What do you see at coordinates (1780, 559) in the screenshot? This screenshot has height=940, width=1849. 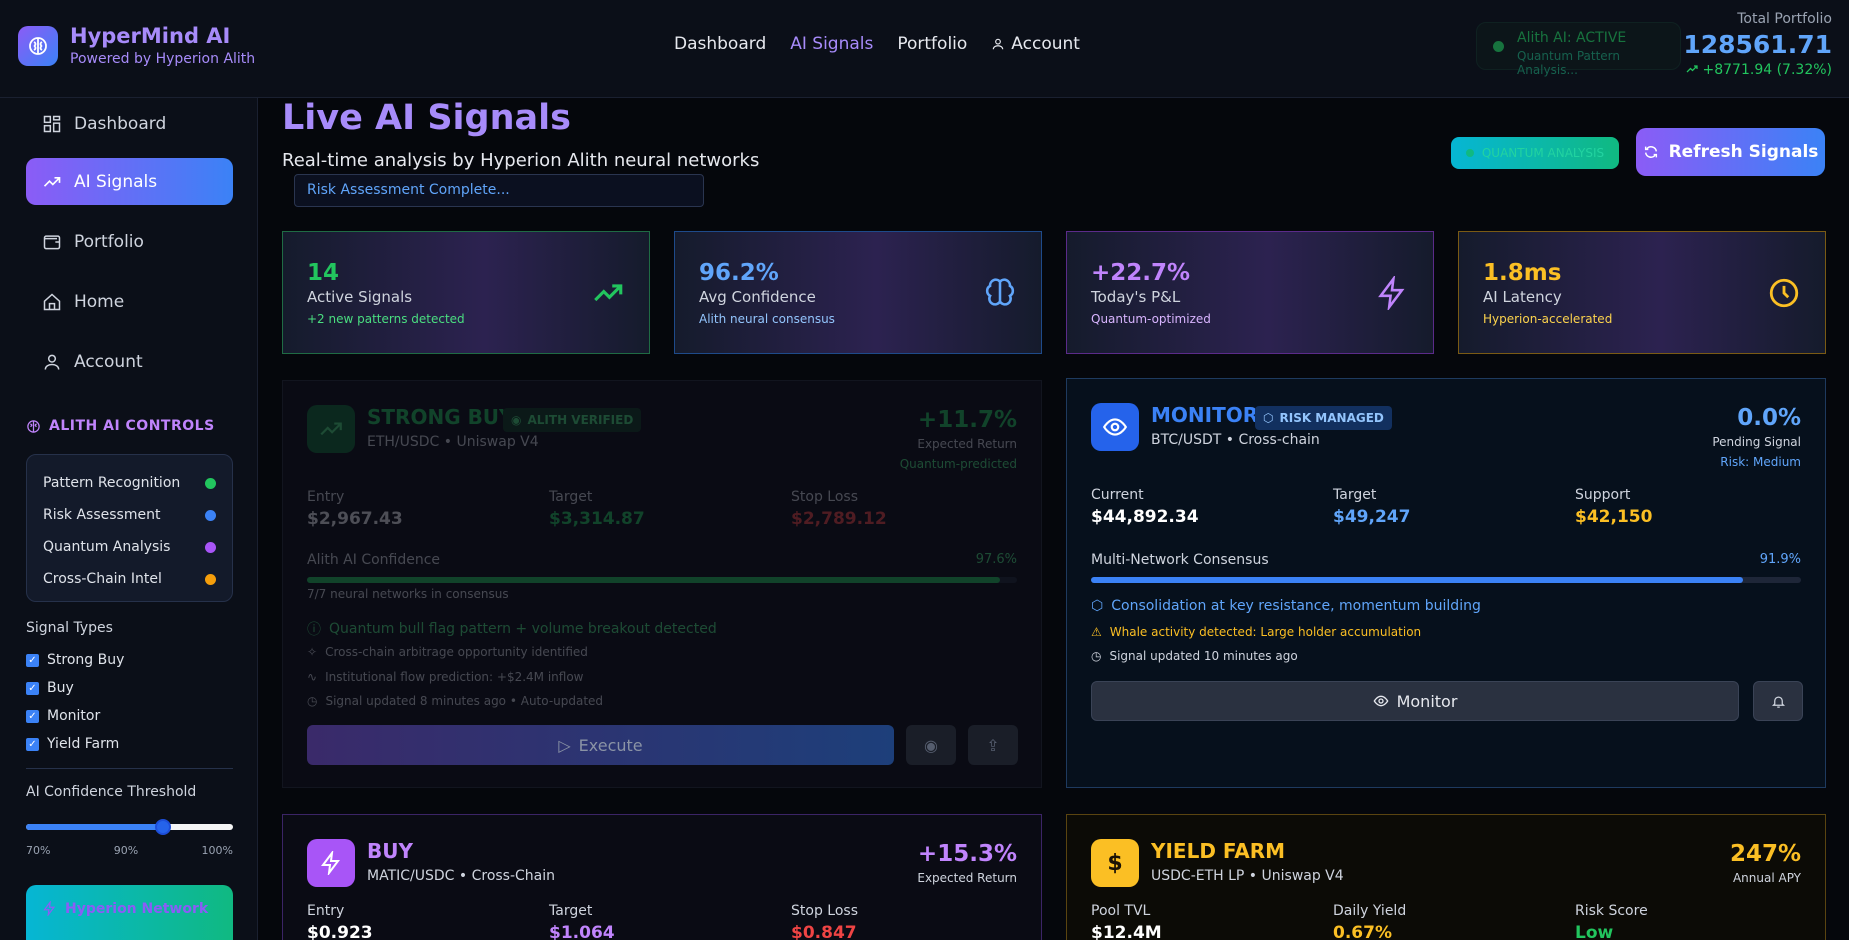 I see `confidence-value: 91.9%` at bounding box center [1780, 559].